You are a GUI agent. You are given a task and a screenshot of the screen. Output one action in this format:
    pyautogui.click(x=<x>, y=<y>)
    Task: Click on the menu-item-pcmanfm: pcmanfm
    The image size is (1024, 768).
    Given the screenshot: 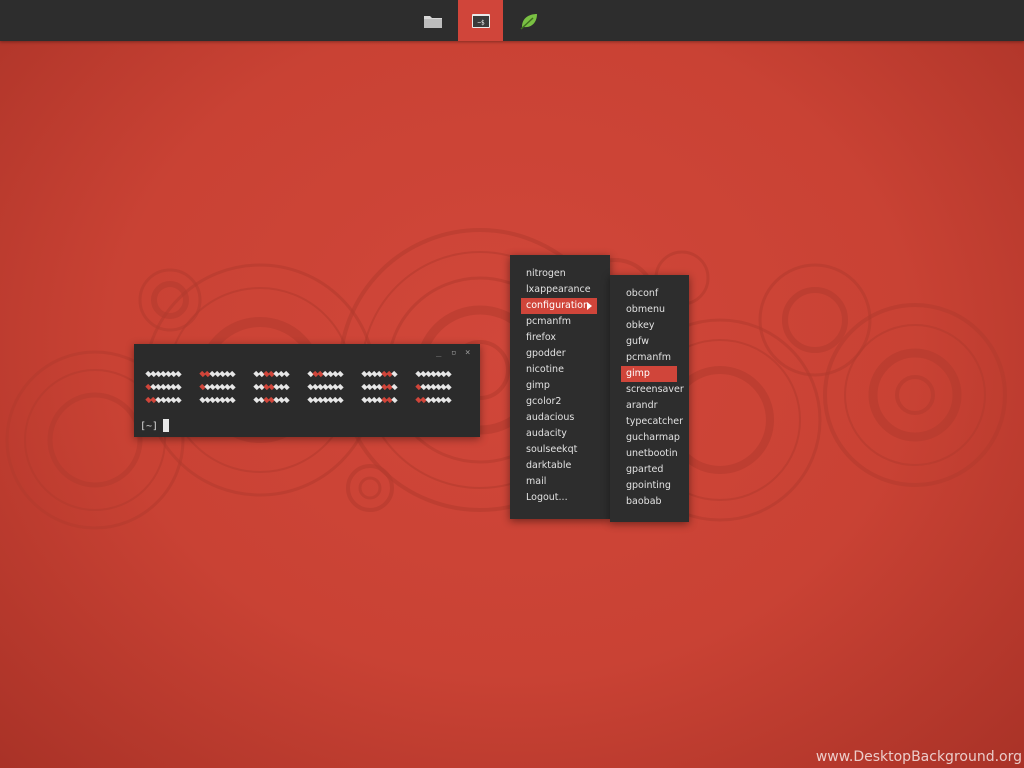 What is the action you would take?
    pyautogui.click(x=559, y=322)
    